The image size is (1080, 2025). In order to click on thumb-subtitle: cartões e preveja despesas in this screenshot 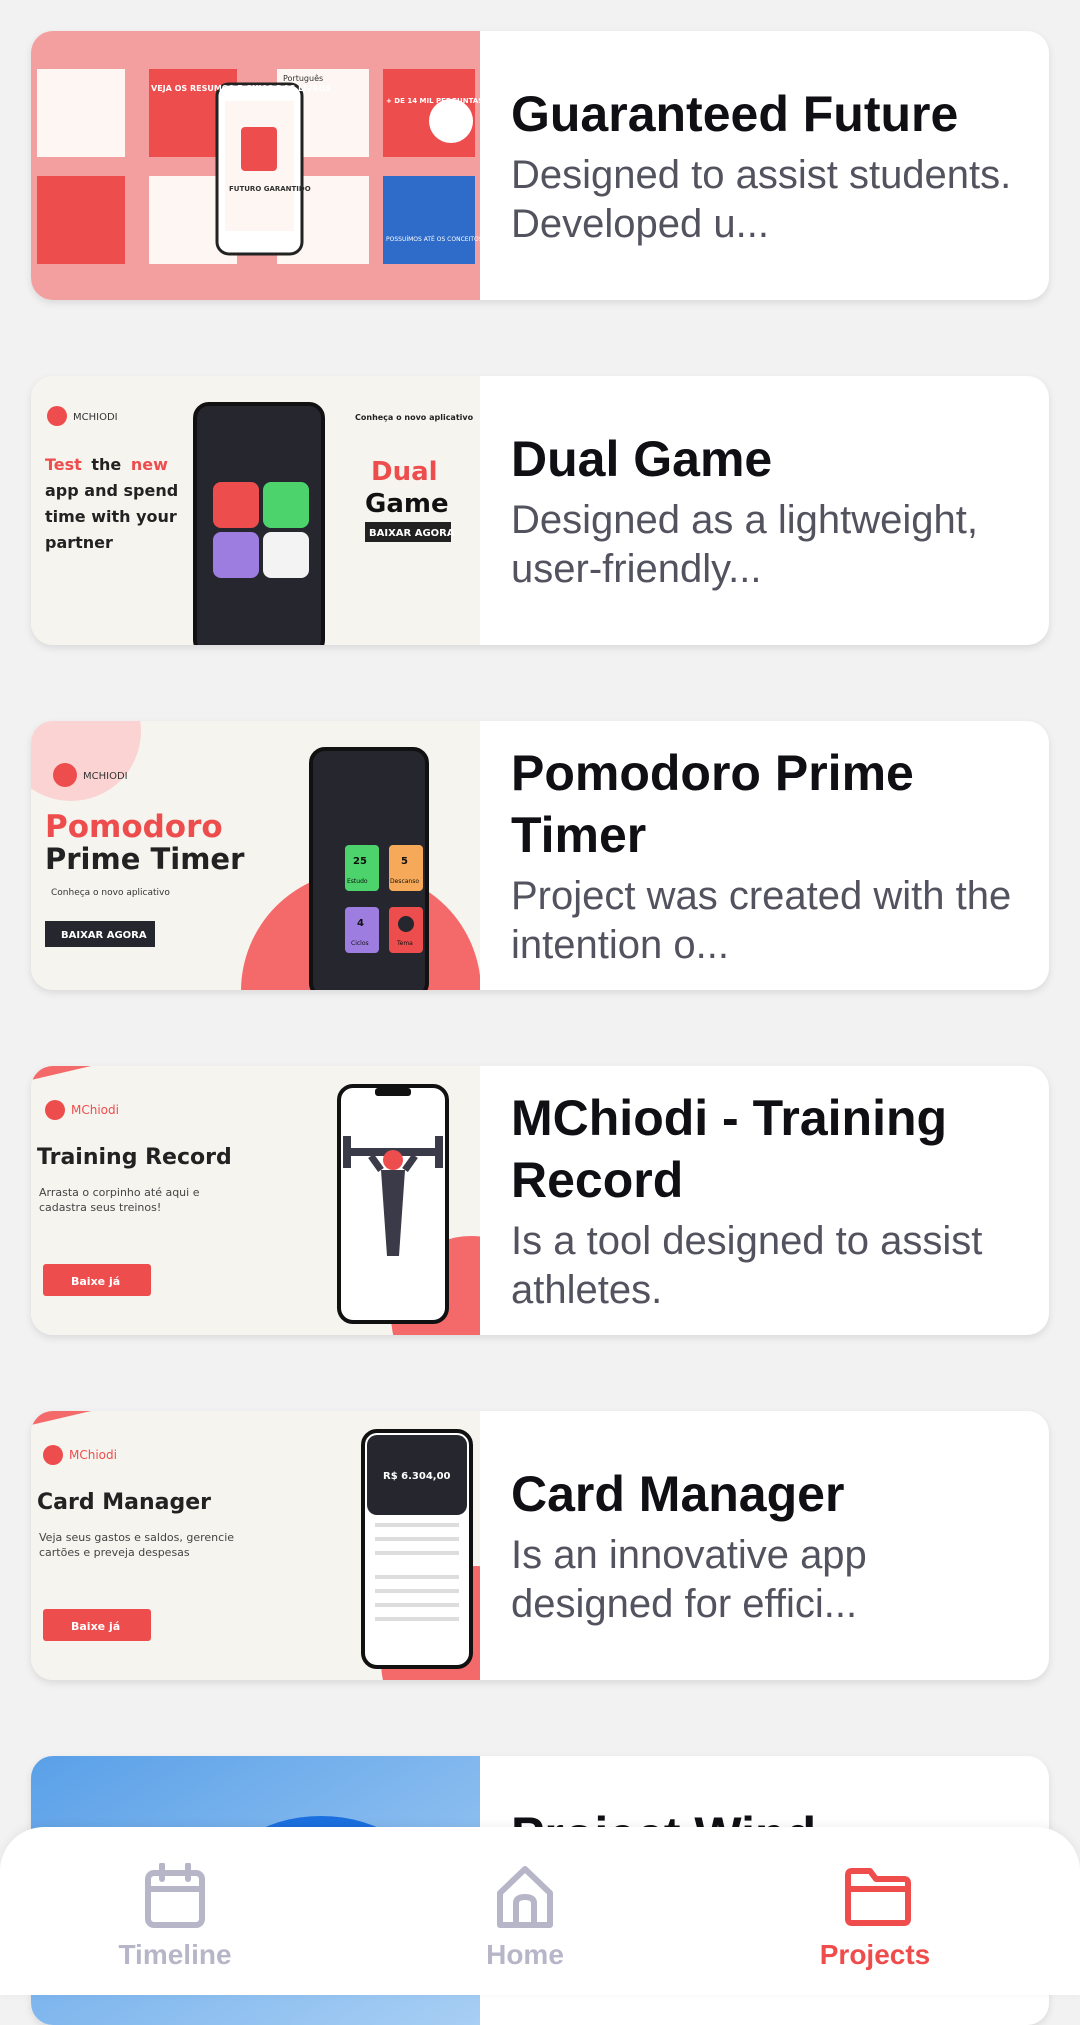, I will do `click(114, 1552)`.